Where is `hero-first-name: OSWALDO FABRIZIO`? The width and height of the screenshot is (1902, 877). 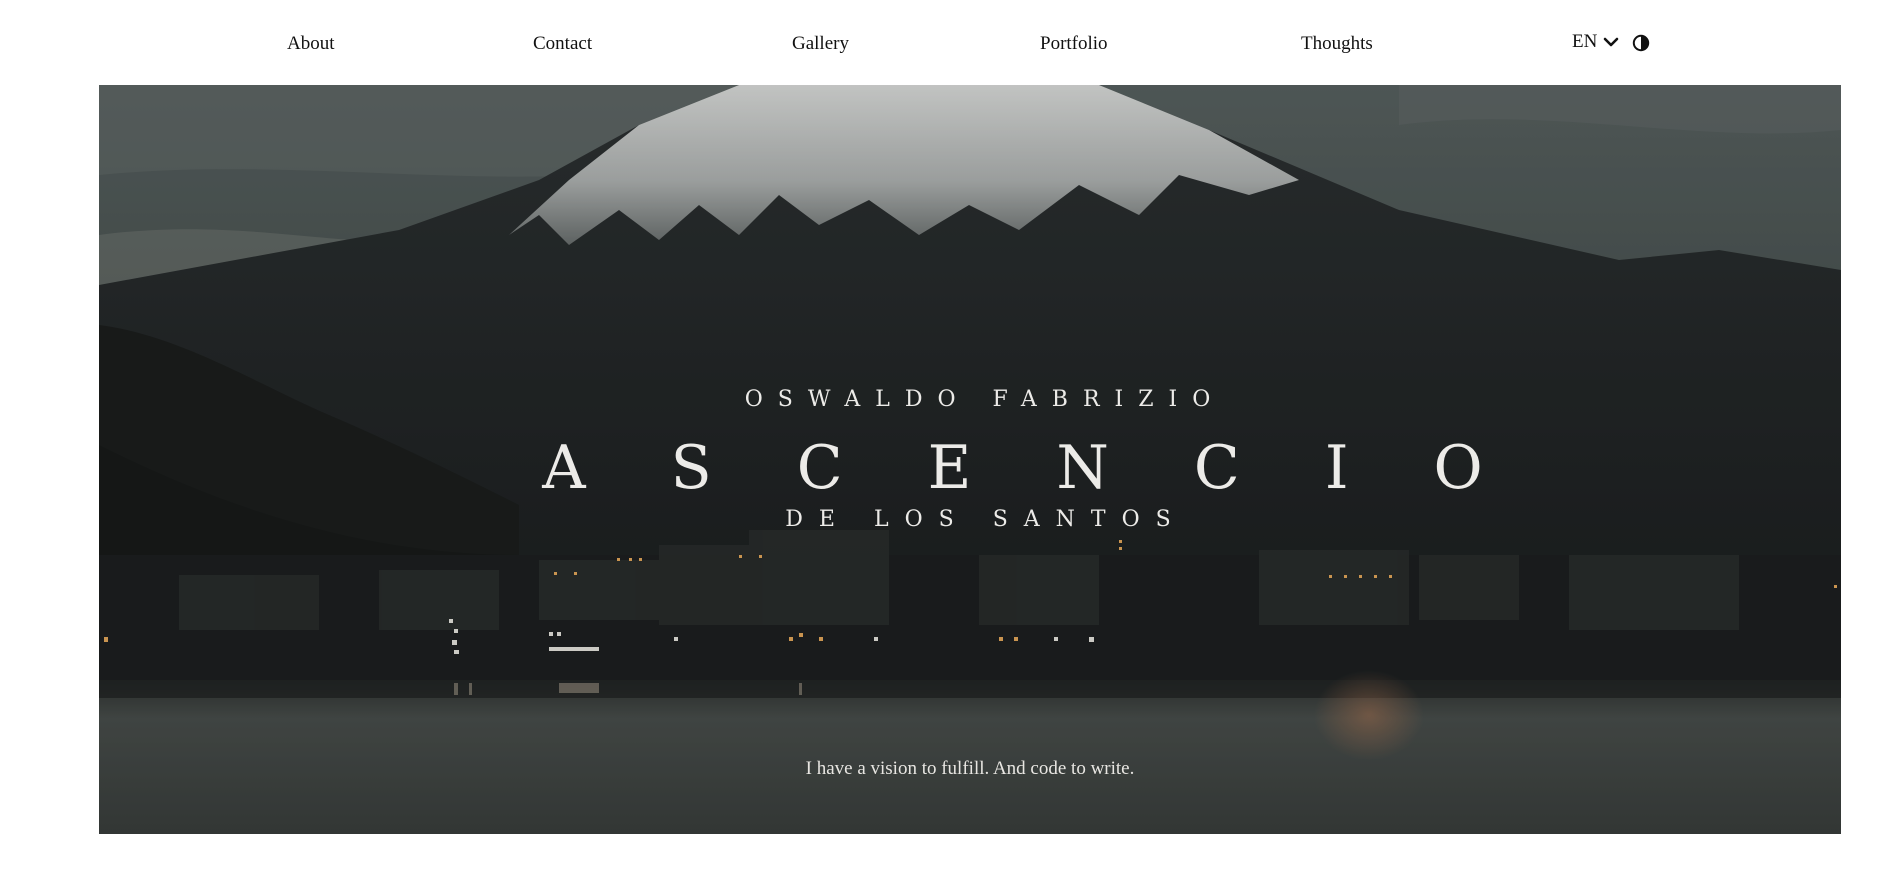
hero-first-name: OSWALDO FABRIZIO is located at coordinates (985, 399).